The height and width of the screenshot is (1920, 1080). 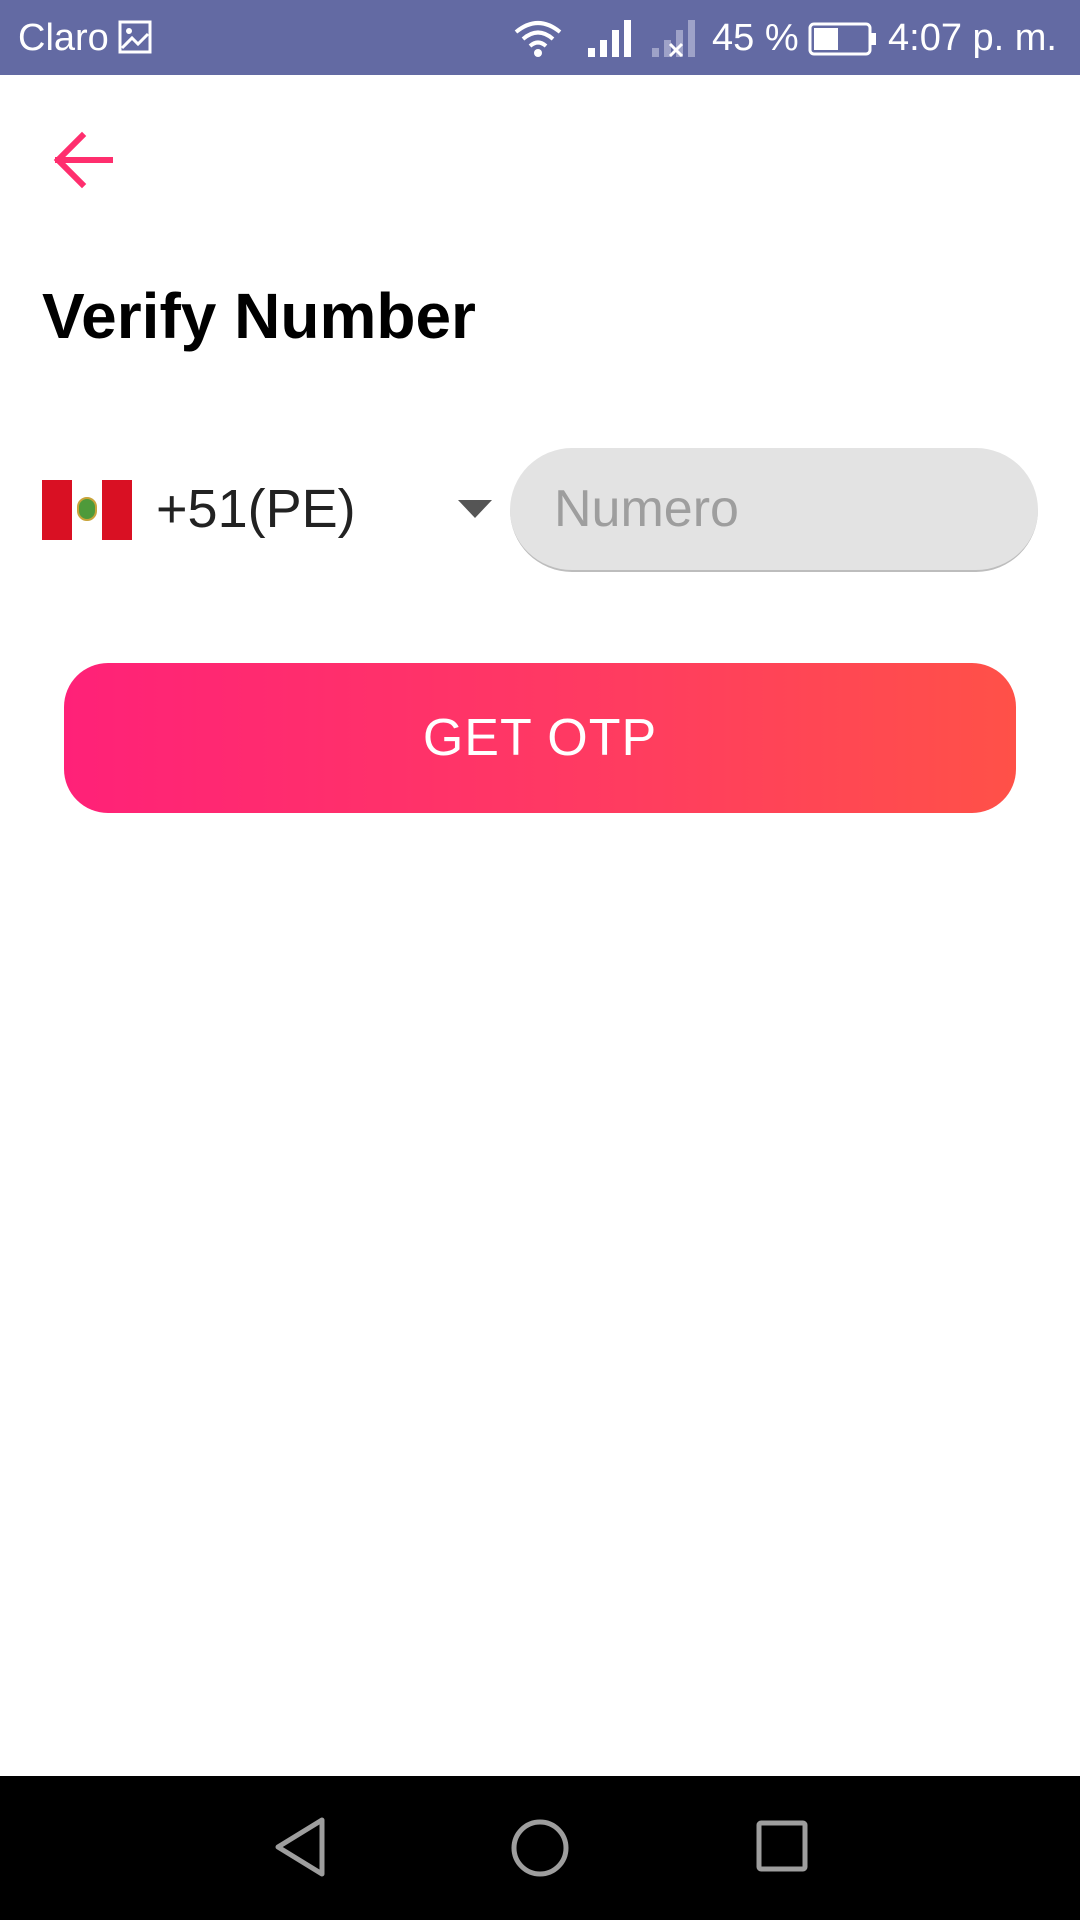 What do you see at coordinates (63, 38) in the screenshot?
I see `carrier-name: Claro` at bounding box center [63, 38].